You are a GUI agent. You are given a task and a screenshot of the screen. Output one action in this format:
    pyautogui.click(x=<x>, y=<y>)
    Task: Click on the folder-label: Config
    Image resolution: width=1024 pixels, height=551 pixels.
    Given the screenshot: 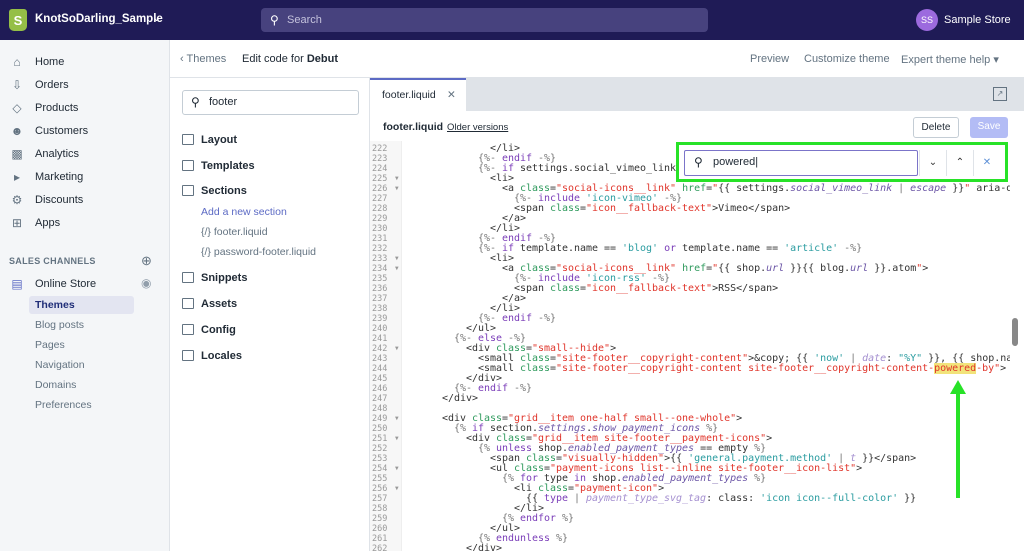 What is the action you would take?
    pyautogui.click(x=218, y=330)
    